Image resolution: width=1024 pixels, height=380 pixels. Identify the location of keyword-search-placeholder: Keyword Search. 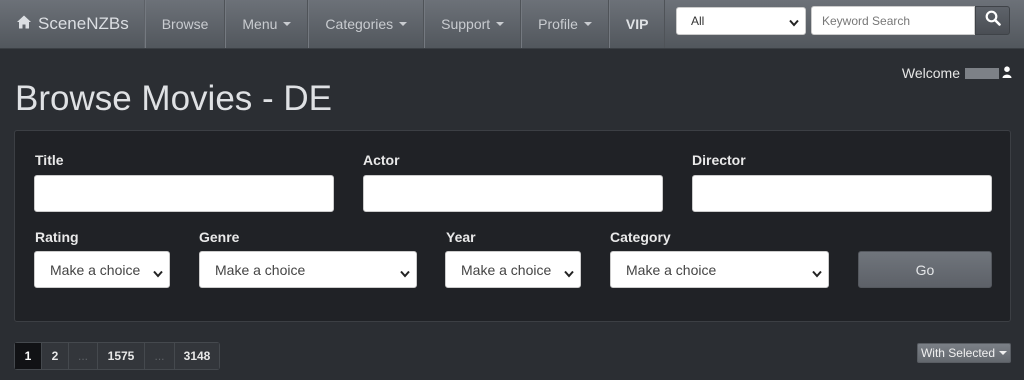
(866, 21).